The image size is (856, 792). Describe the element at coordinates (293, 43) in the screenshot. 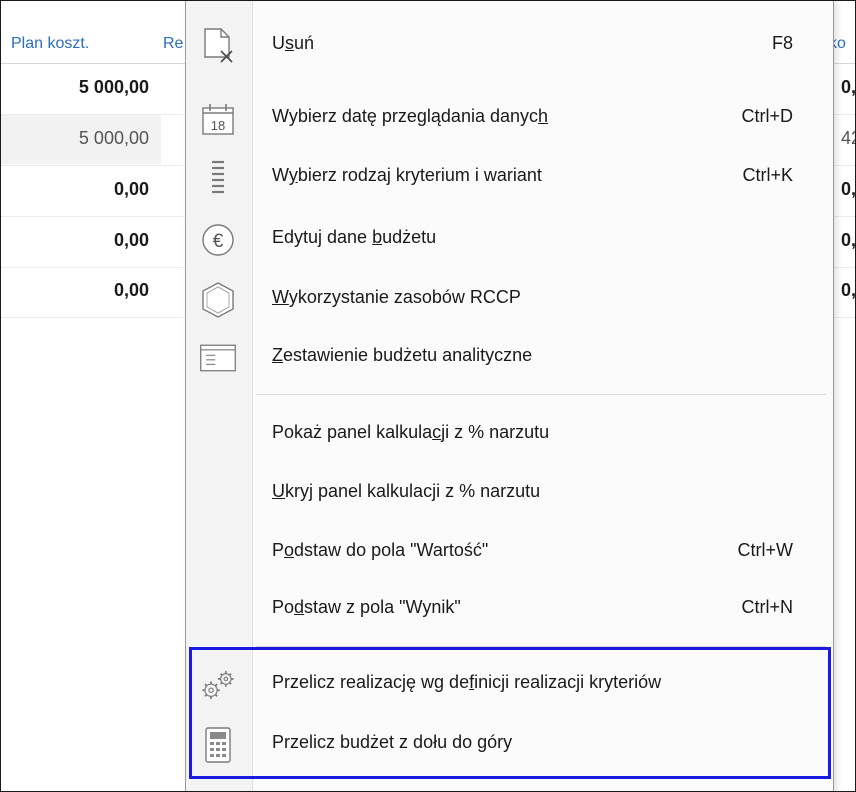

I see `menu-item-label: Usuń` at that location.